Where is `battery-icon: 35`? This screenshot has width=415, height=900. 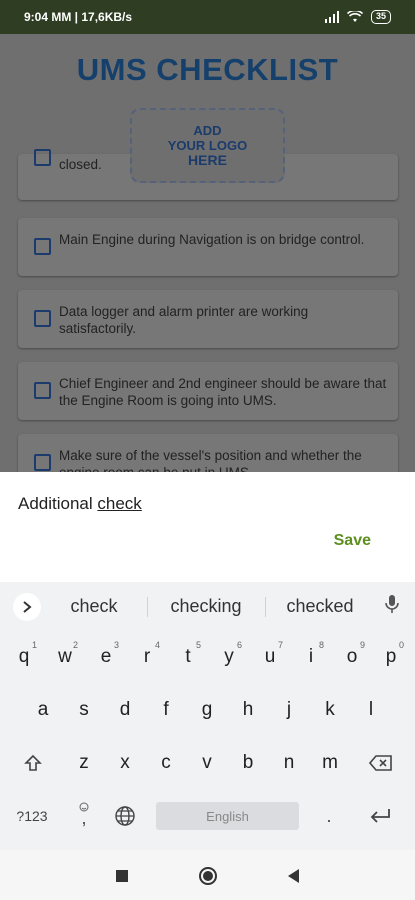
battery-icon: 35 is located at coordinates (380, 17).